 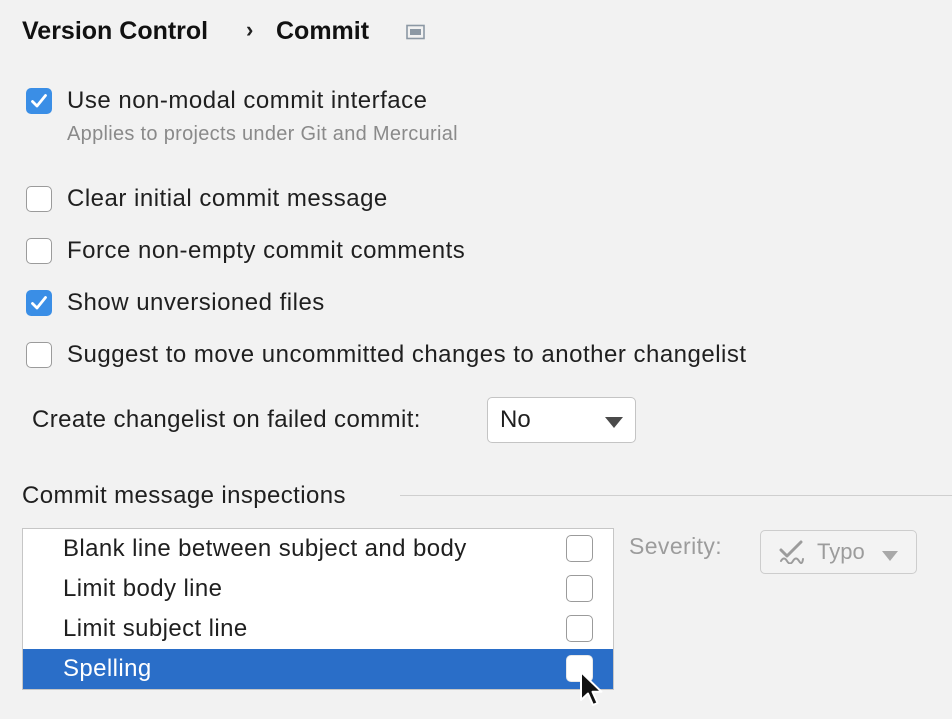 I want to click on non-modal-checkbox, so click(x=39, y=101).